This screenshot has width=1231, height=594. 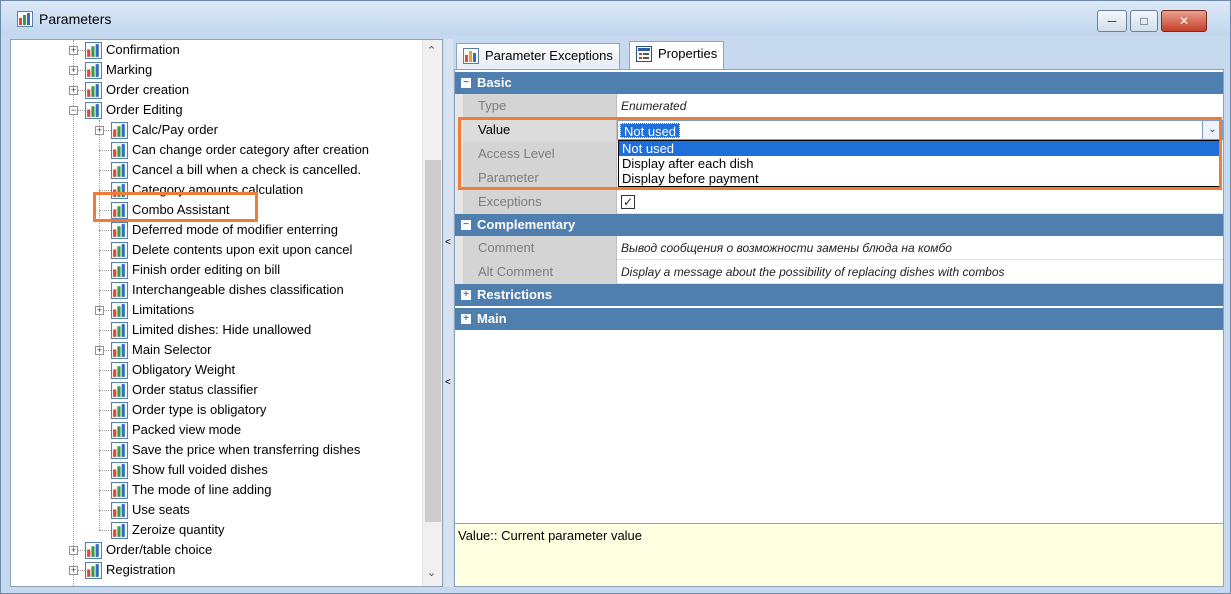 What do you see at coordinates (1212, 130) in the screenshot?
I see `dropdown-button: ⌄` at bounding box center [1212, 130].